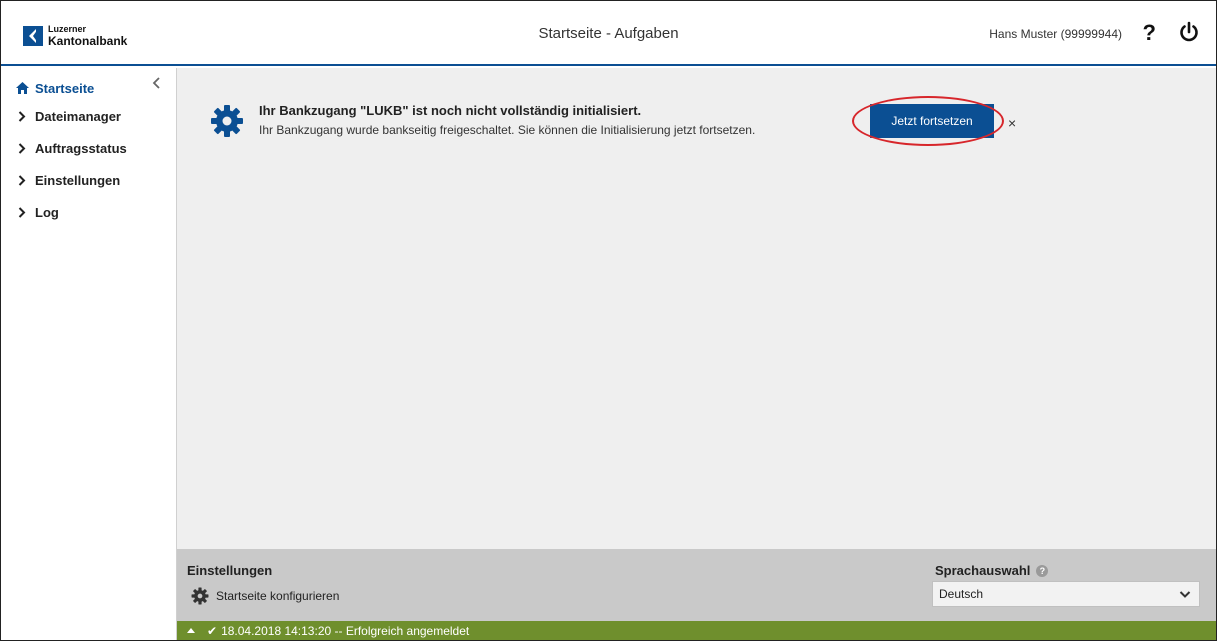  What do you see at coordinates (1149, 33) in the screenshot?
I see `help-icon: ?` at bounding box center [1149, 33].